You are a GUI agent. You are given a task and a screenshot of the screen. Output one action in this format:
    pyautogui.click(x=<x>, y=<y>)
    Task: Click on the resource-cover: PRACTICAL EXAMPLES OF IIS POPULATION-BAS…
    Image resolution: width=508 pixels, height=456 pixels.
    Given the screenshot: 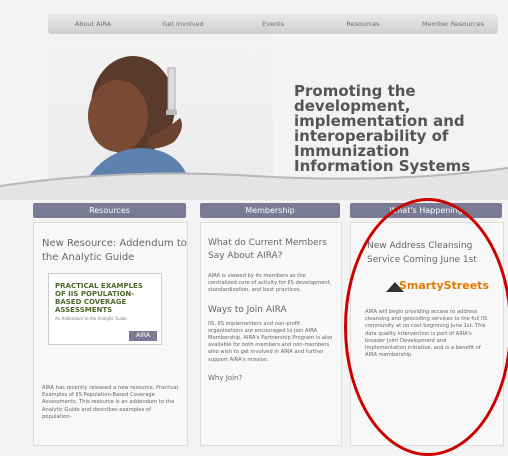 What is the action you would take?
    pyautogui.click(x=105, y=309)
    